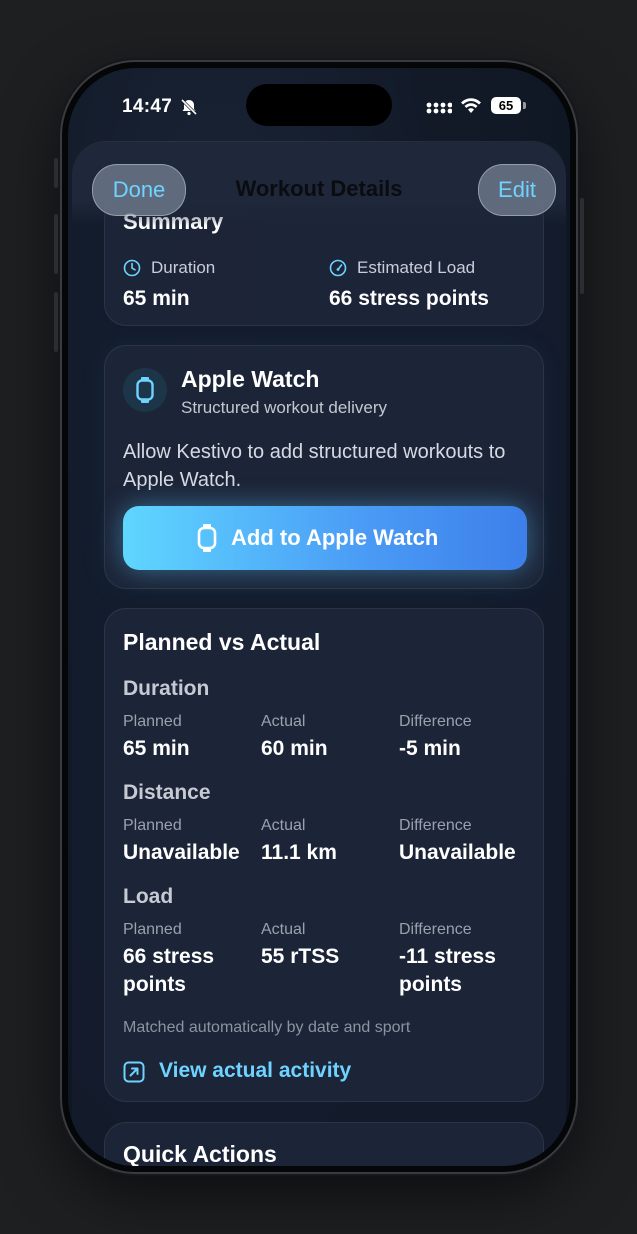 The height and width of the screenshot is (1234, 637). Describe the element at coordinates (457, 852) in the screenshot. I see `distance-difference-value: Unavailable` at that location.